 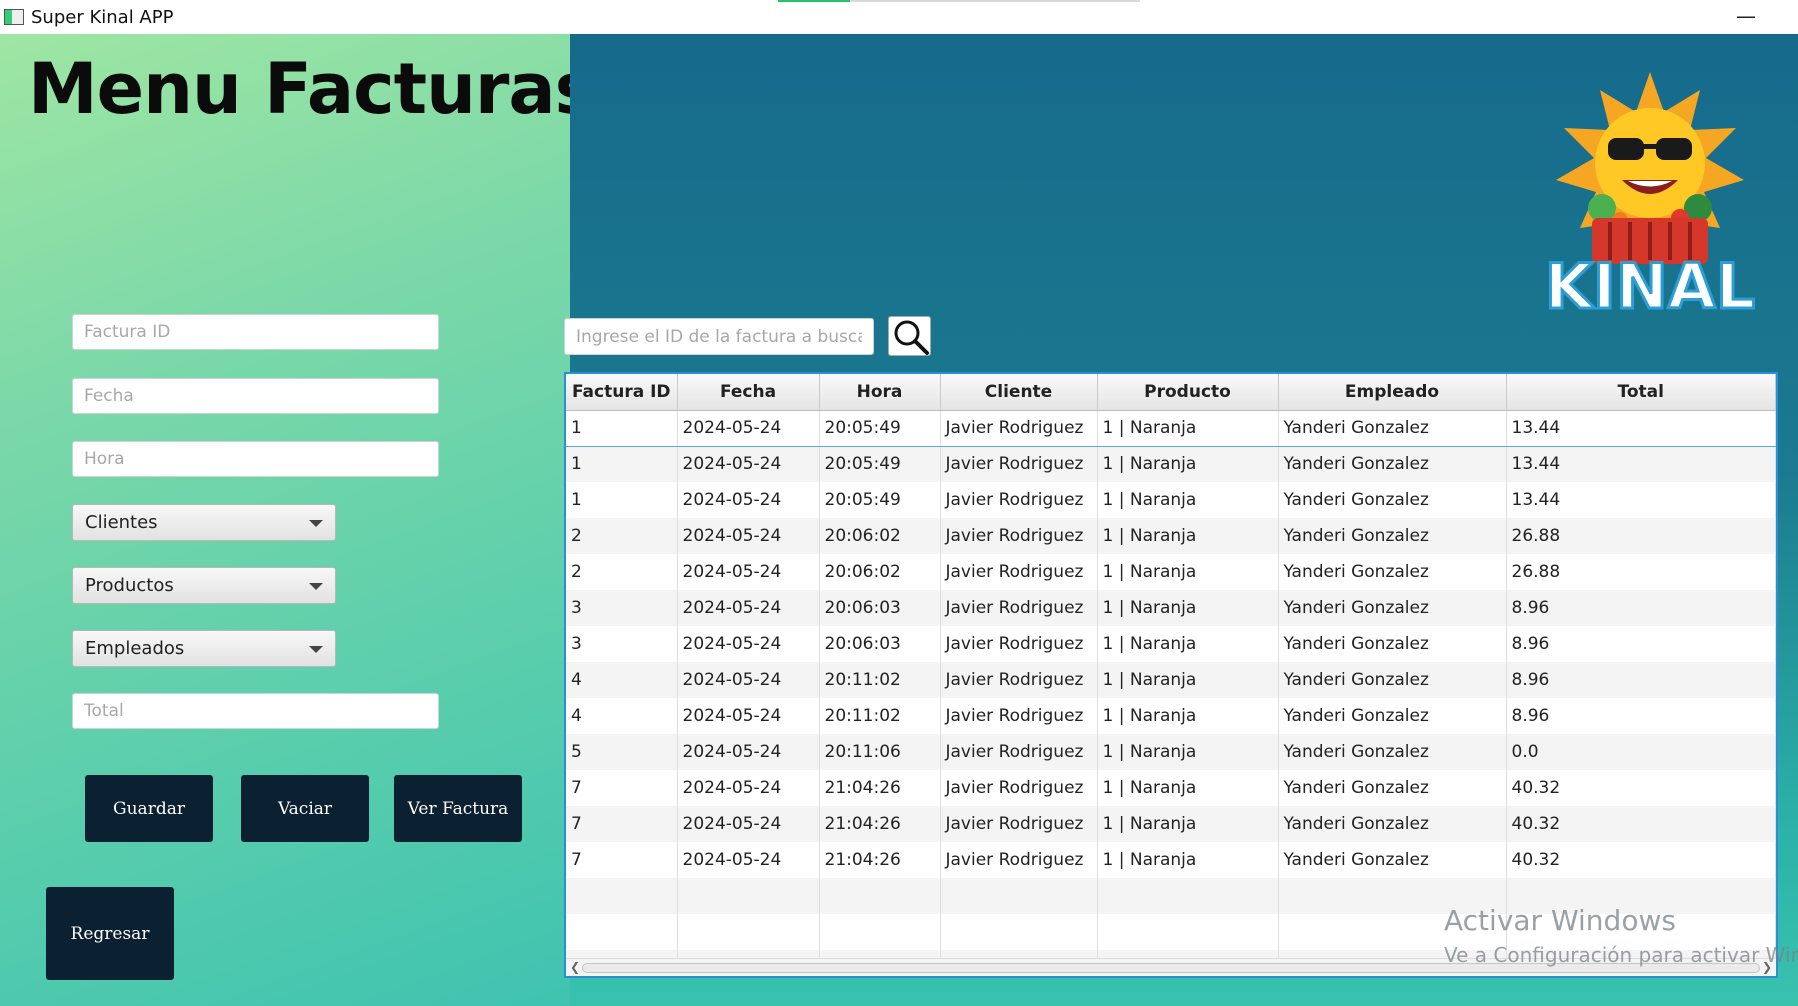 I want to click on empty-table-row, so click(x=1171, y=932).